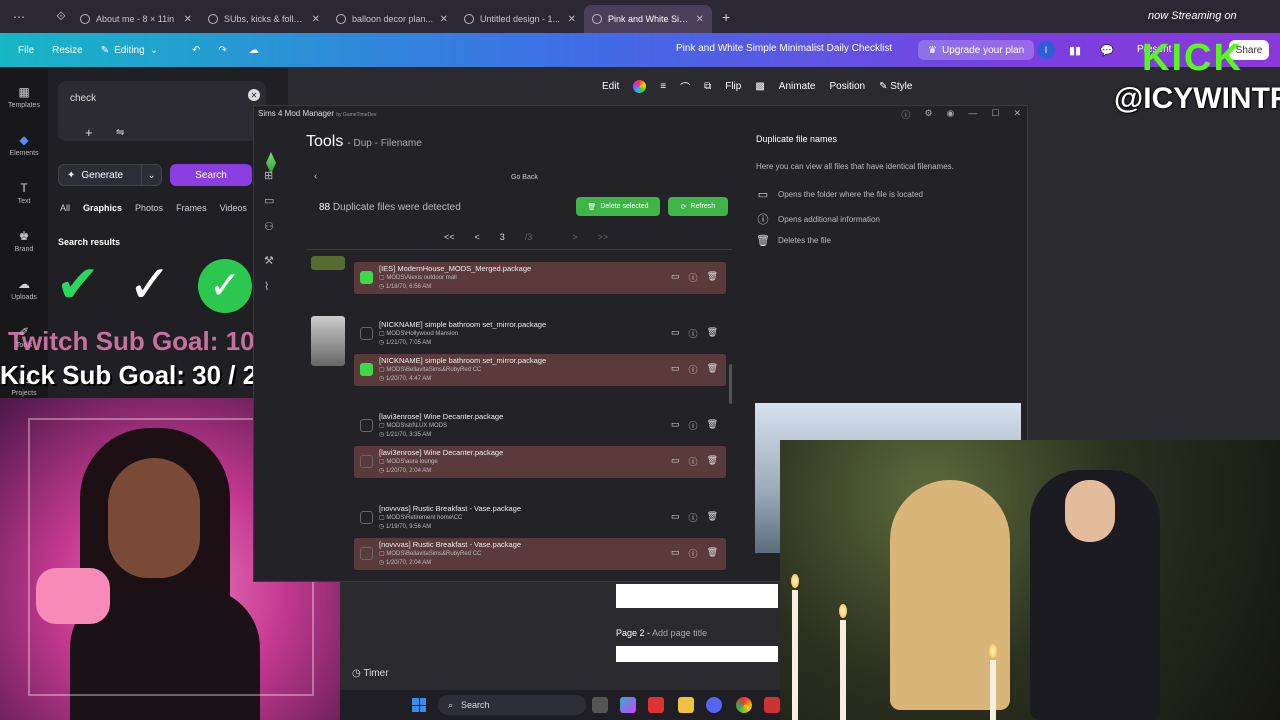  Describe the element at coordinates (661, 633) in the screenshot. I see `page-2-title: Page 2 - Add page title` at that location.